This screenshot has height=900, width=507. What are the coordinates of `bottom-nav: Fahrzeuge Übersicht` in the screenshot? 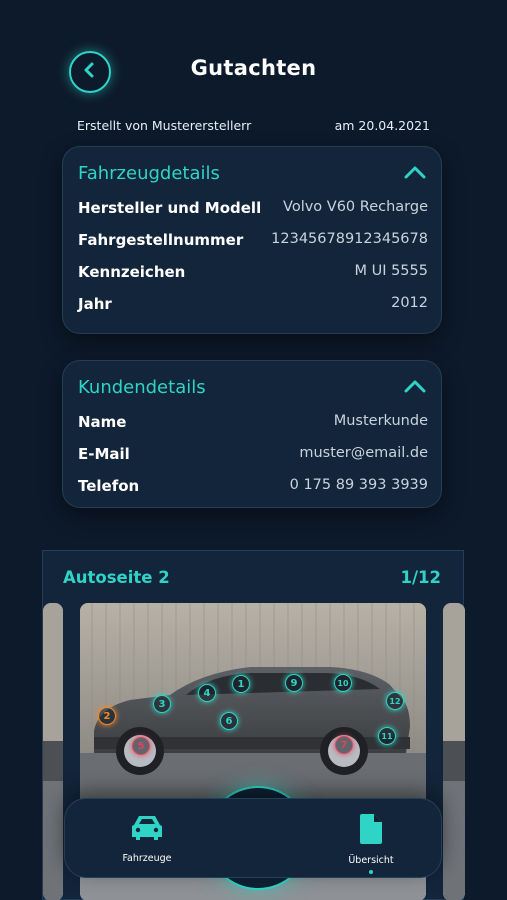 It's located at (253, 838).